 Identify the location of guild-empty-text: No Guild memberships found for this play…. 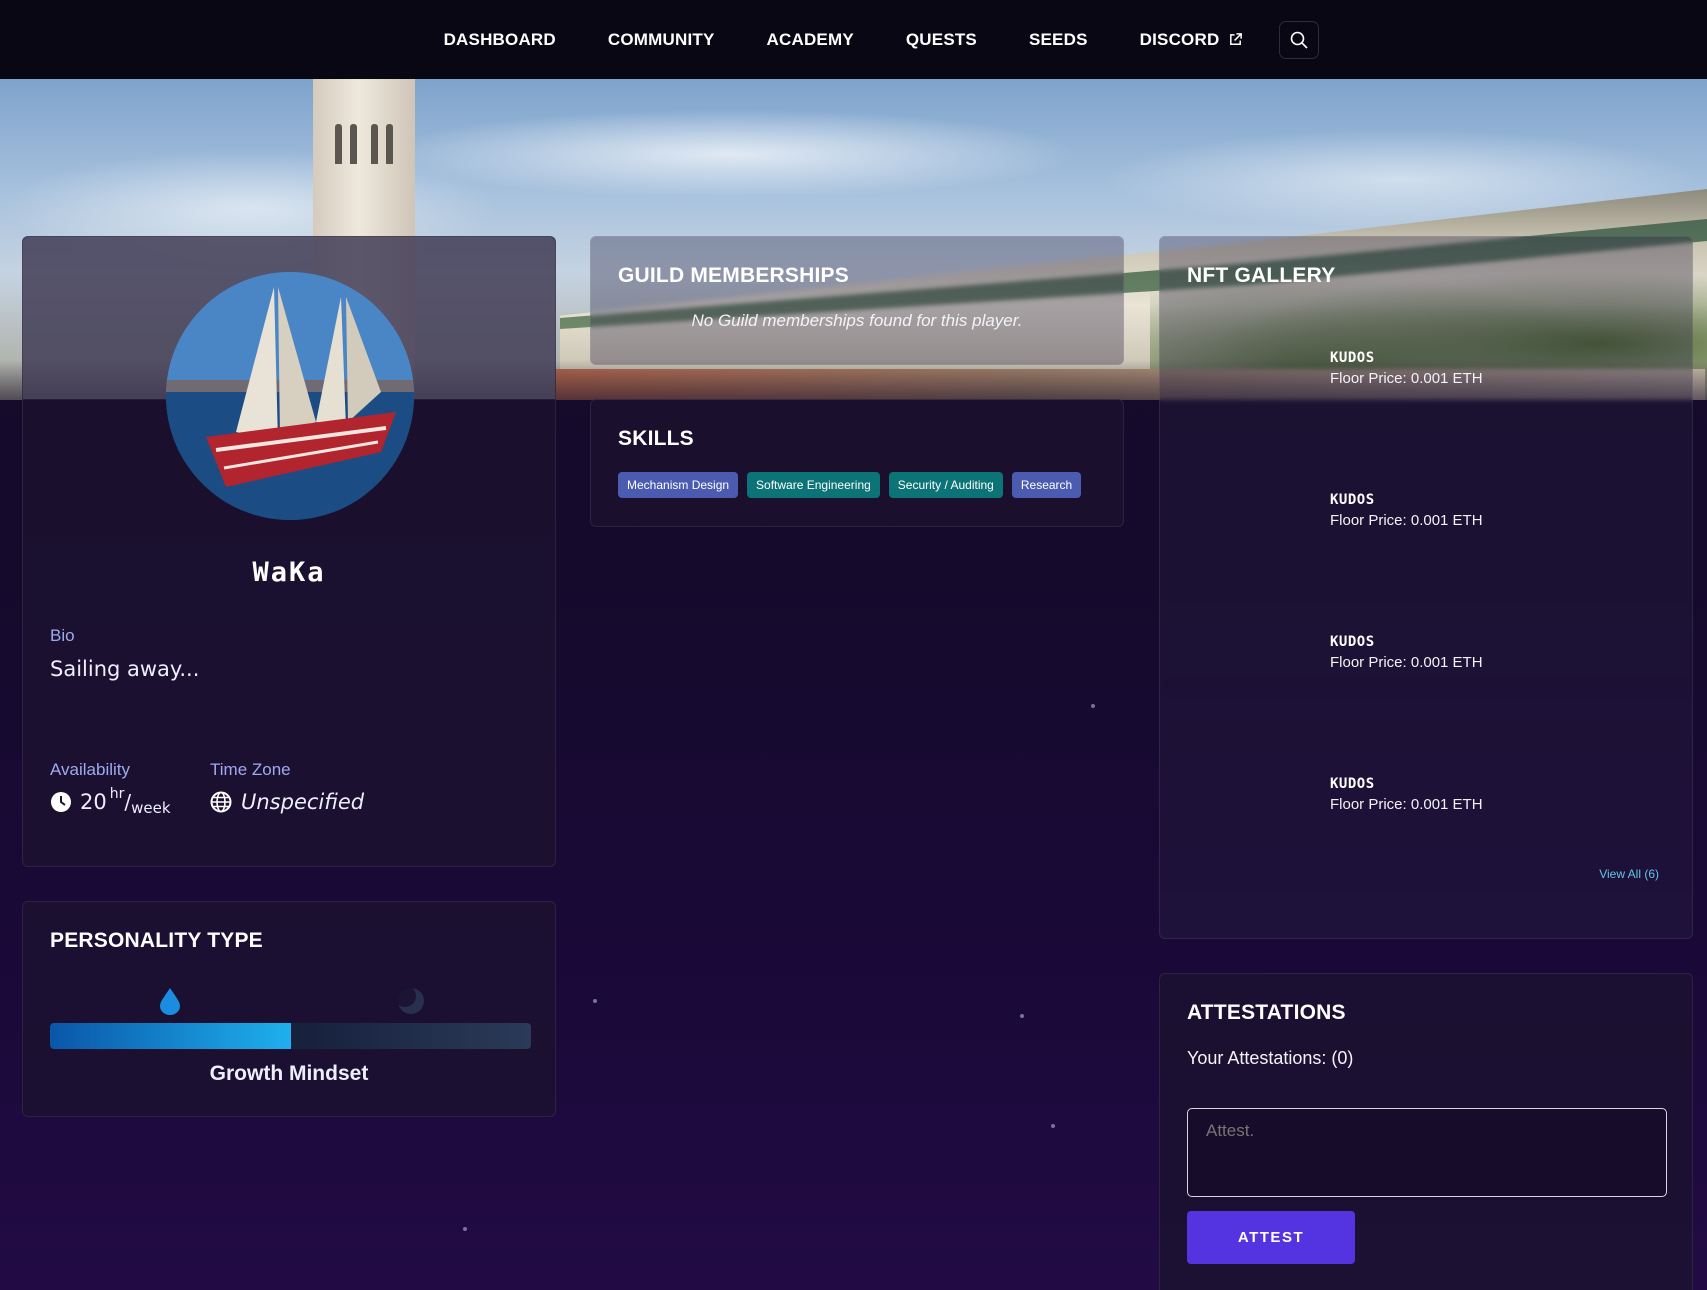
(857, 320).